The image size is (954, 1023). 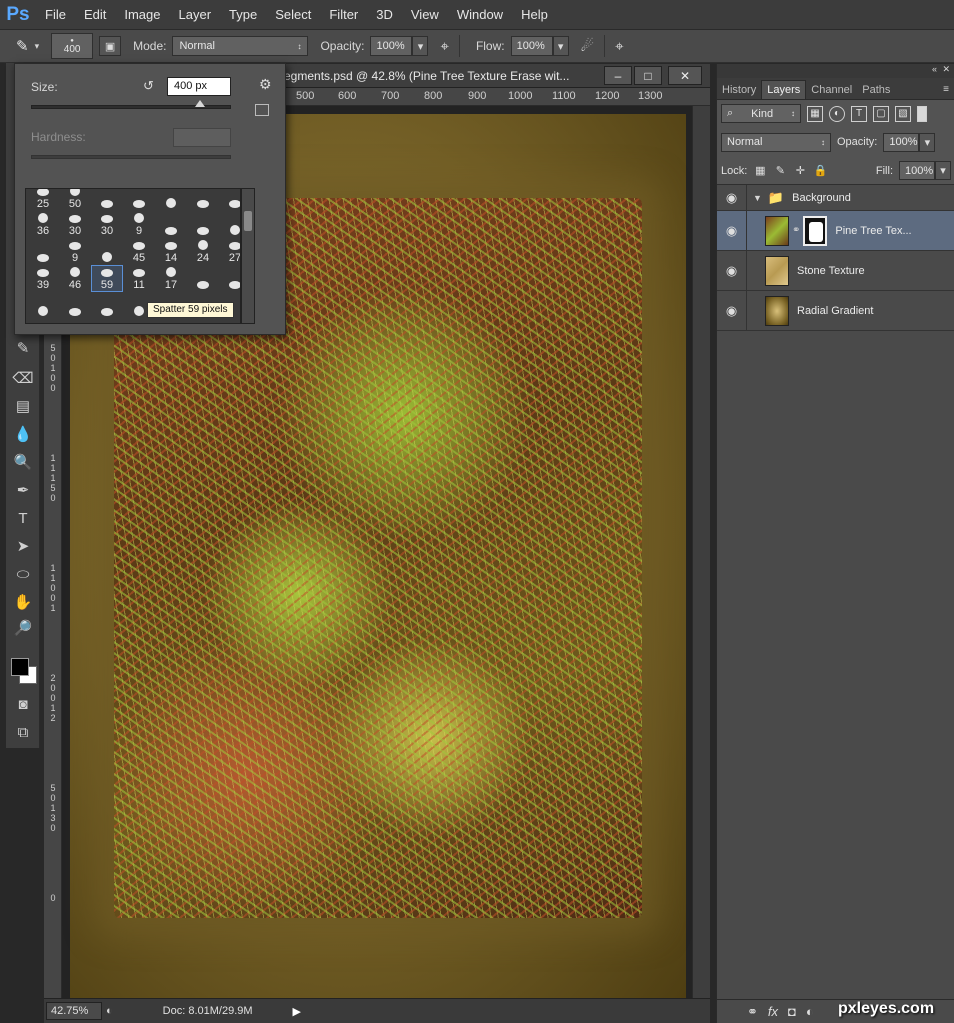 What do you see at coordinates (831, 90) in the screenshot?
I see `tab-channels: Channel` at bounding box center [831, 90].